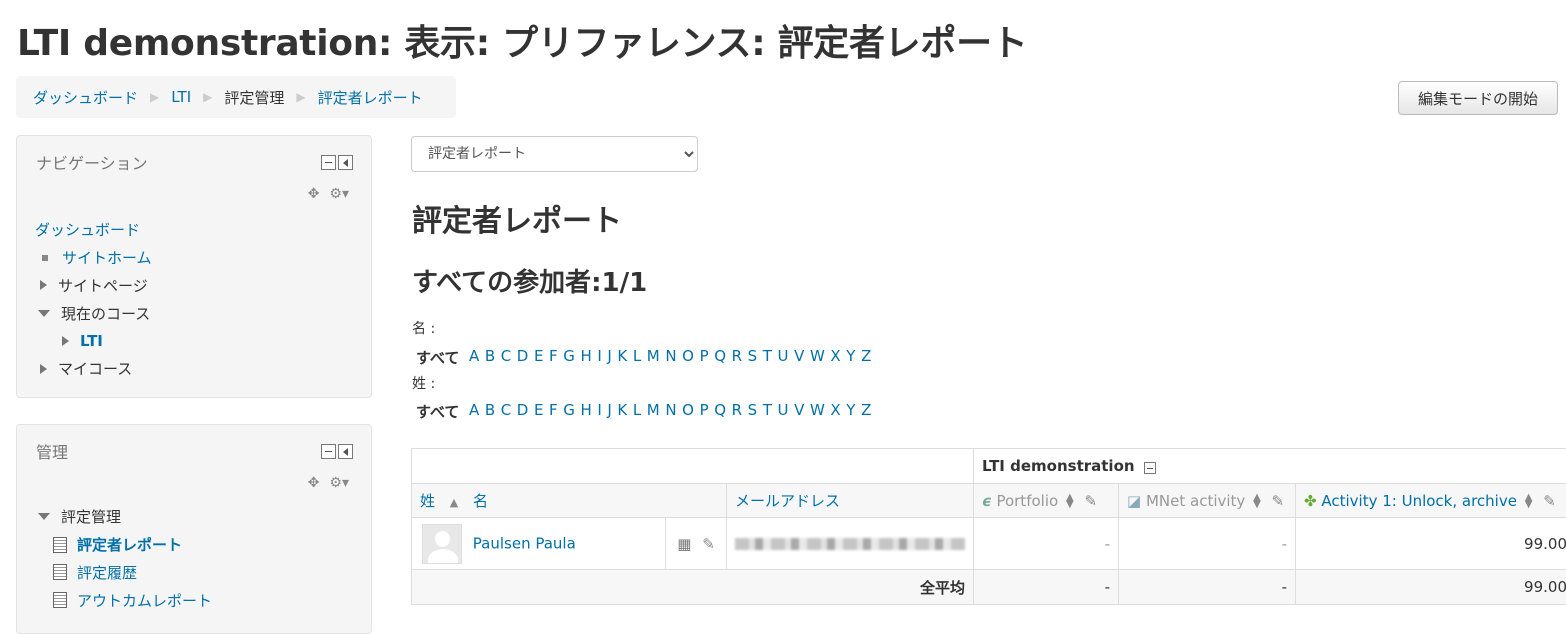  I want to click on first-initial-link: F, so click(553, 357).